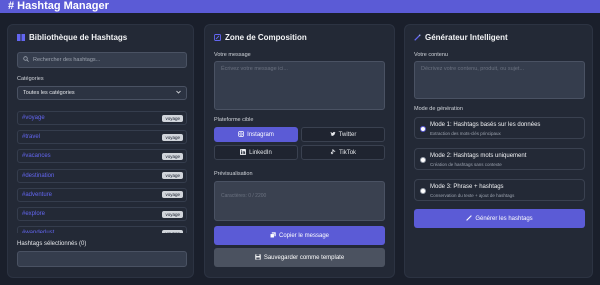  Describe the element at coordinates (102, 118) in the screenshot. I see `hashtag-item: #voyage voyage` at that location.